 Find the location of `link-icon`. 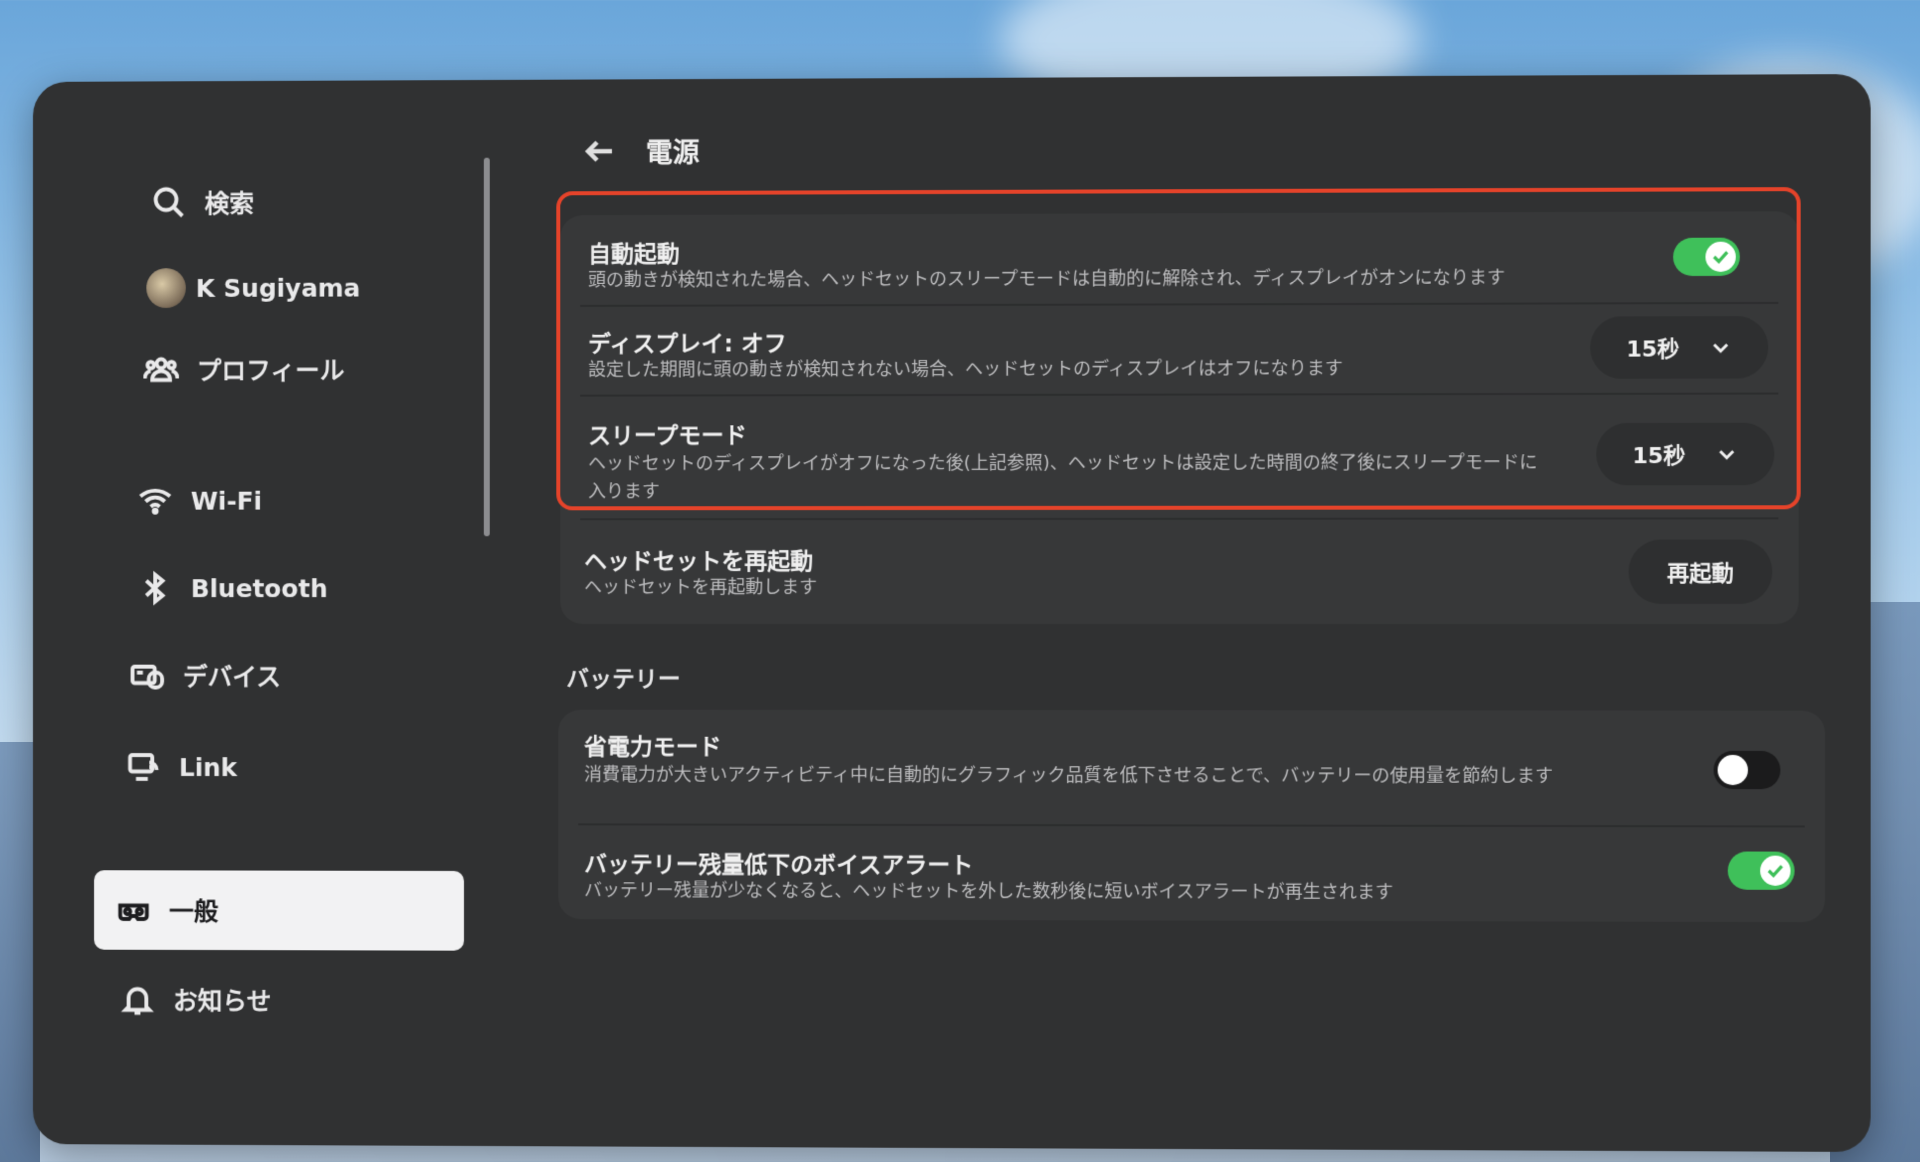

link-icon is located at coordinates (144, 767).